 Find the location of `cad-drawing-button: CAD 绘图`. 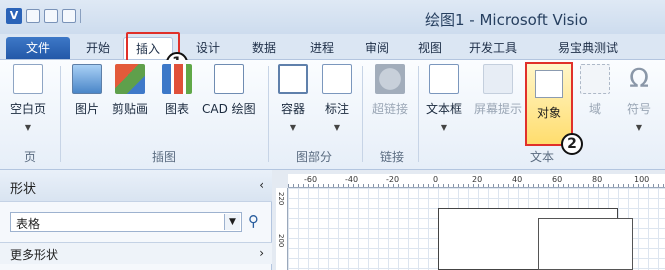

cad-drawing-button: CAD 绘图 is located at coordinates (229, 90).